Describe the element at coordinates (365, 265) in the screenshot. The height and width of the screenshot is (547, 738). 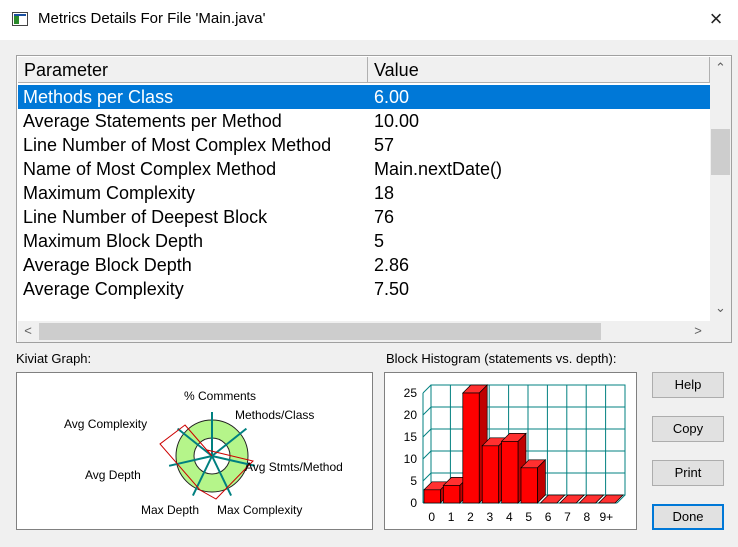
I see `table-row: Average Block Depth 2.86` at that location.